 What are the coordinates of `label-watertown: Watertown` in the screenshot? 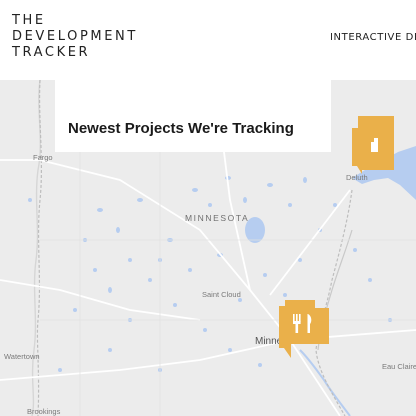 It's located at (22, 356).